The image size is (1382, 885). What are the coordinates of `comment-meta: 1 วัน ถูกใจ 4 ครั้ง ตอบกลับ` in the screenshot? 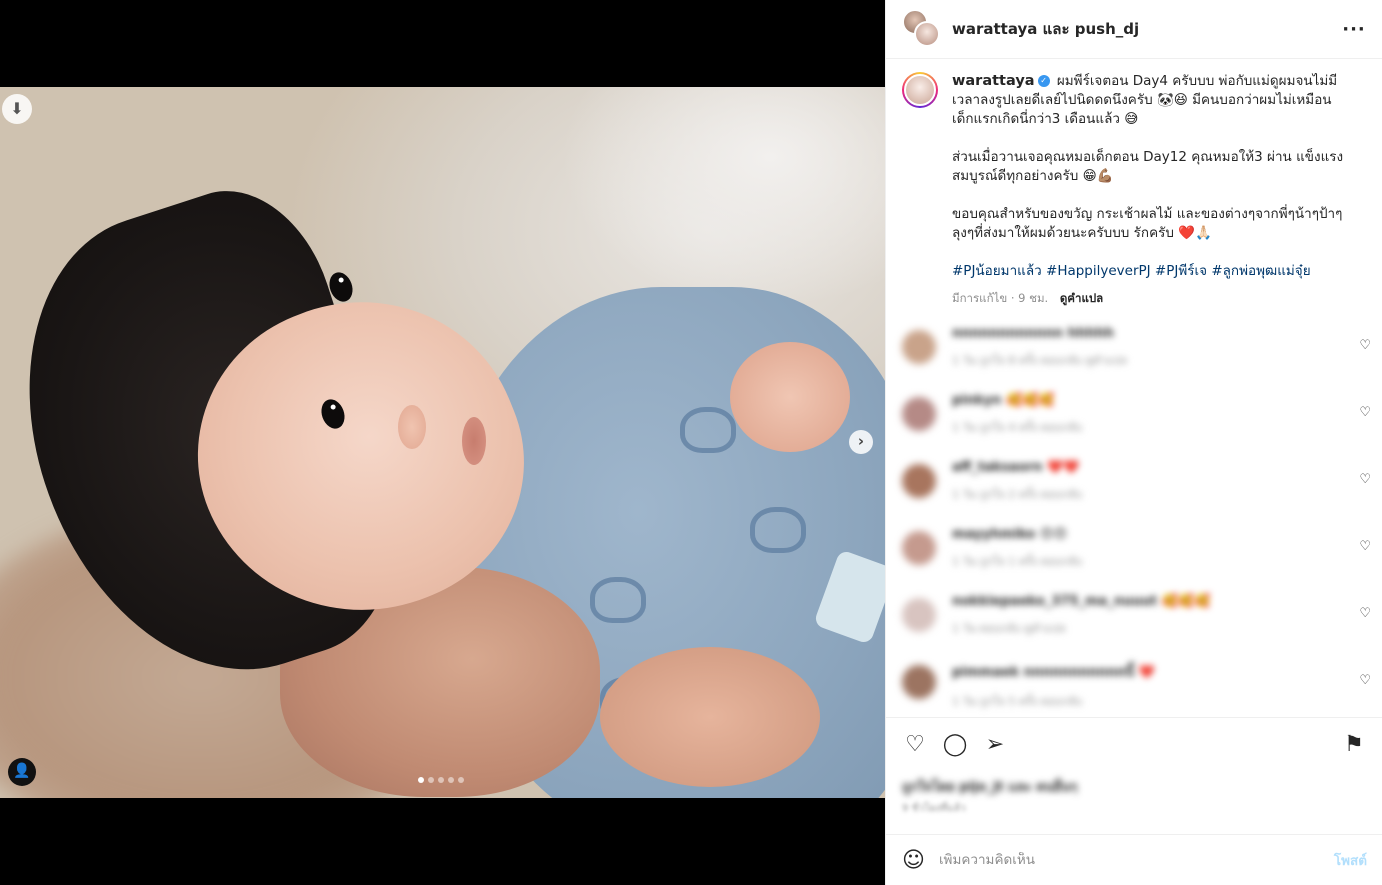 It's located at (1017, 427).